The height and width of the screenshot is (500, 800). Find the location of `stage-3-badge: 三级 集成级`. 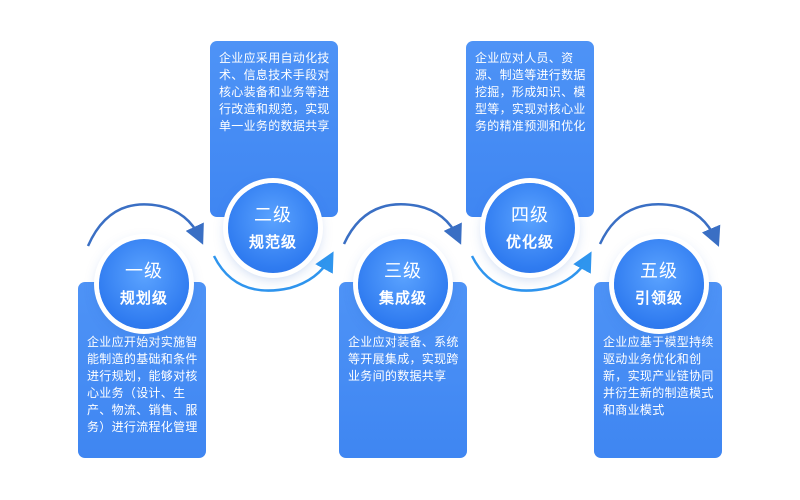

stage-3-badge: 三级 集成级 is located at coordinates (403, 284).